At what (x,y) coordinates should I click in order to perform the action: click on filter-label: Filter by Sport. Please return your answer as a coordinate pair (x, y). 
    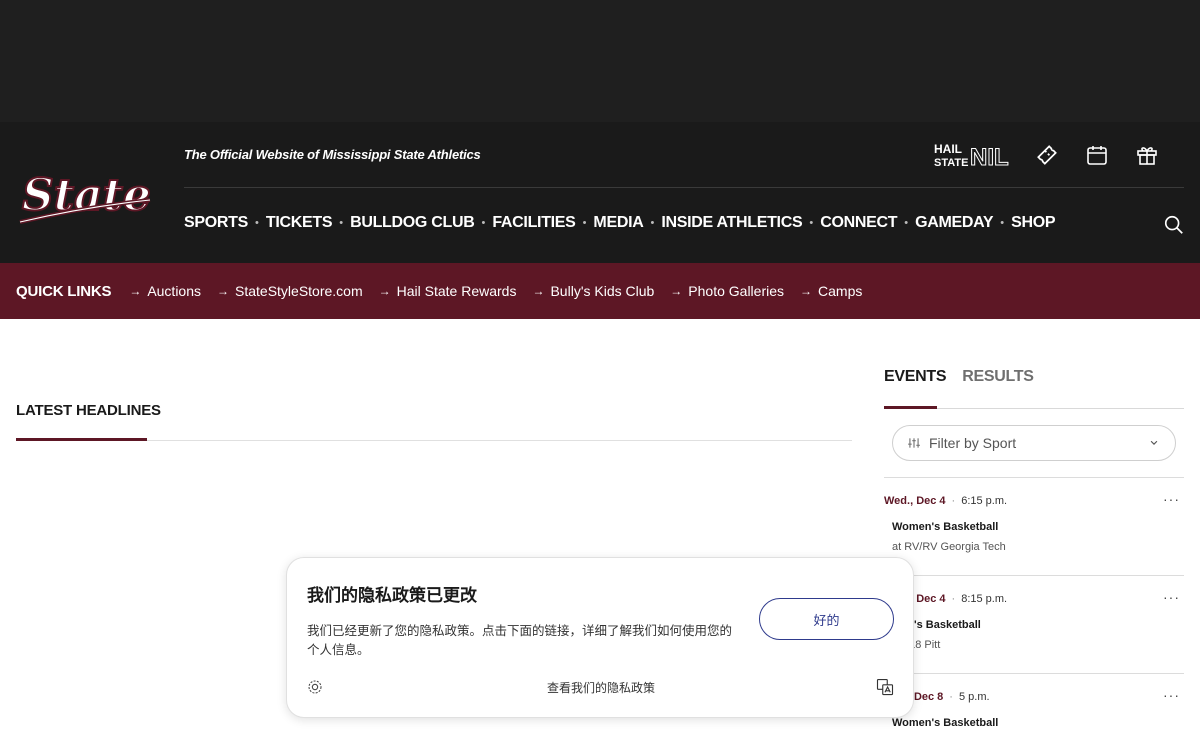
    Looking at the image, I should click on (973, 443).